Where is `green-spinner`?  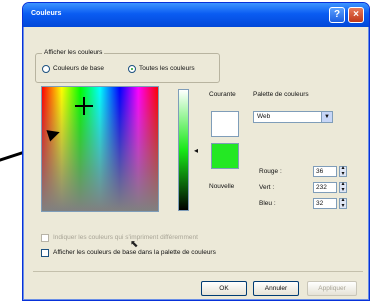
green-spinner is located at coordinates (343, 187).